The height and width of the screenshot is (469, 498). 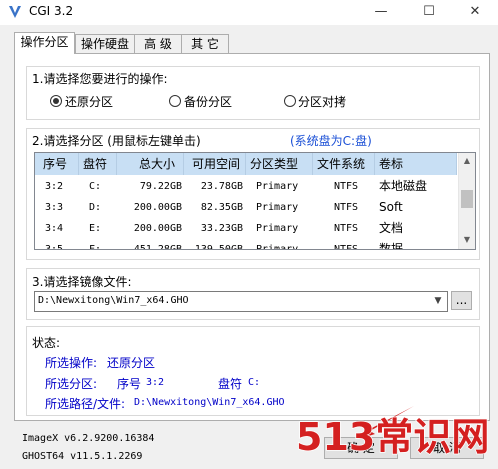 I want to click on title-bar: CGI 3.2 — ☐ ✕, so click(x=249, y=12).